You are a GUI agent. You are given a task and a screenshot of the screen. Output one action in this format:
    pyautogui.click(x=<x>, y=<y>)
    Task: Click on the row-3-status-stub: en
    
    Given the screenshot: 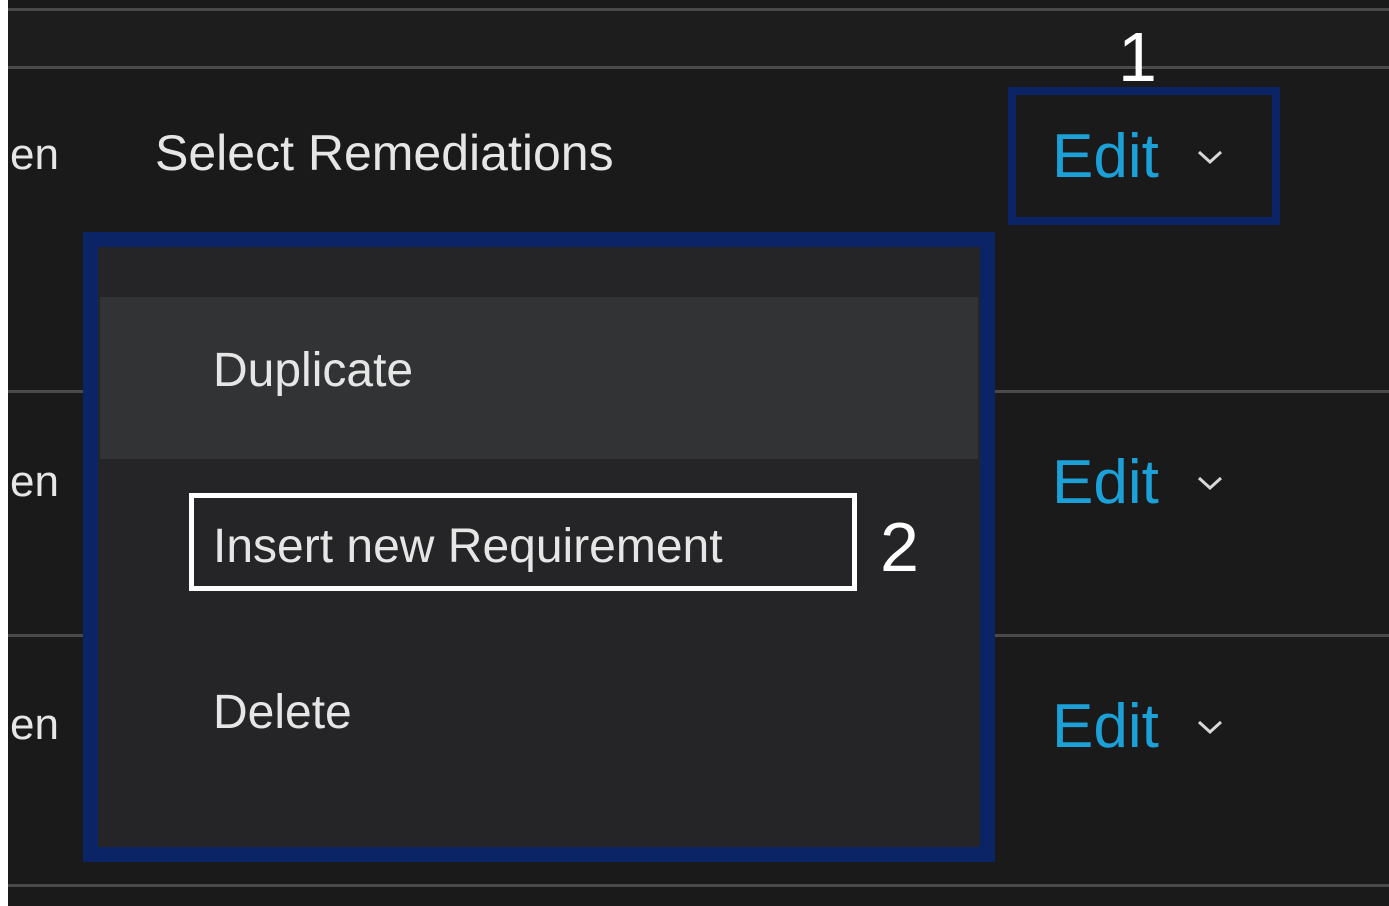 What is the action you would take?
    pyautogui.click(x=34, y=724)
    